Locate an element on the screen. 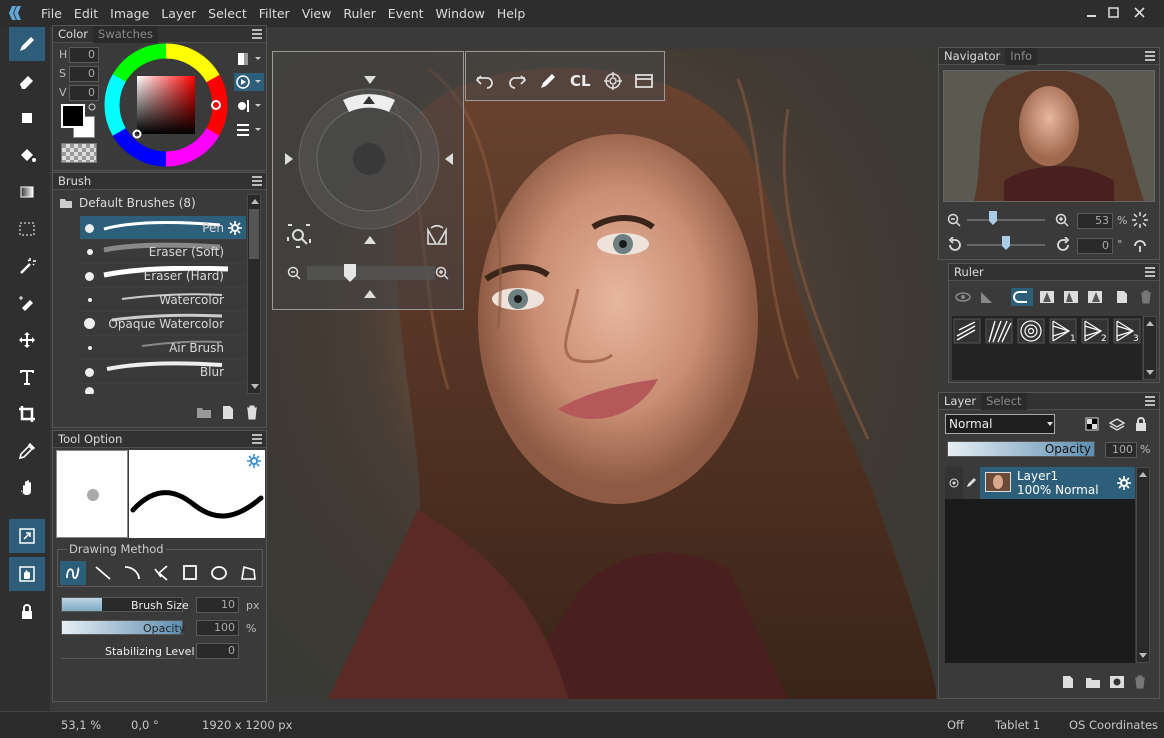 The width and height of the screenshot is (1164, 738). brush-quick-icon is located at coordinates (548, 81).